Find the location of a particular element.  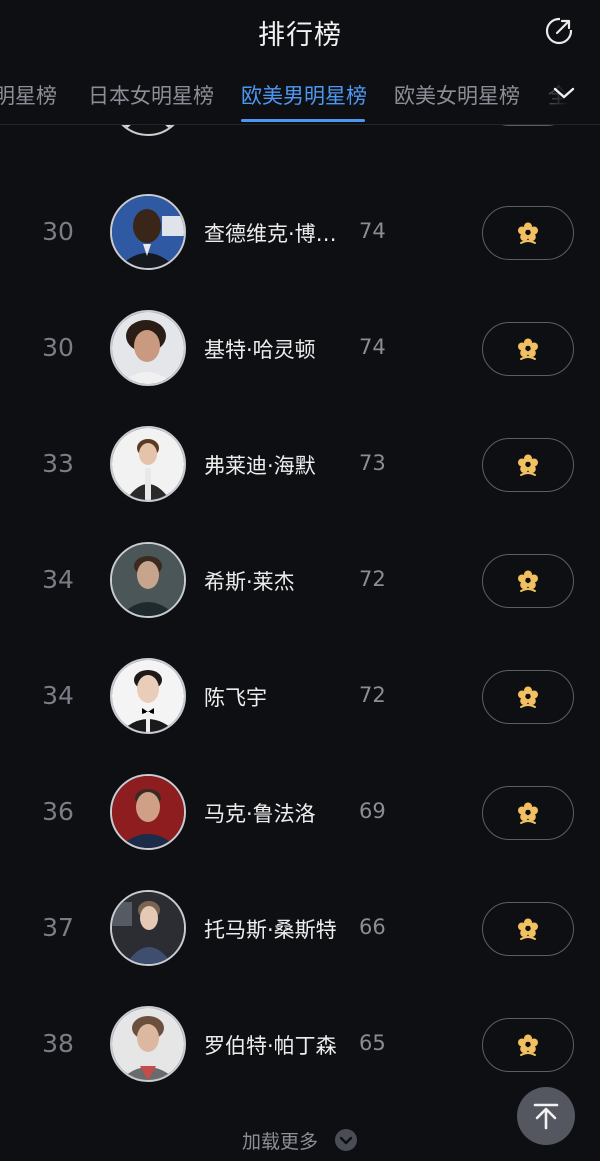

ranking-row: 38 罗伯特·帕丁森 65 is located at coordinates (300, 1045).